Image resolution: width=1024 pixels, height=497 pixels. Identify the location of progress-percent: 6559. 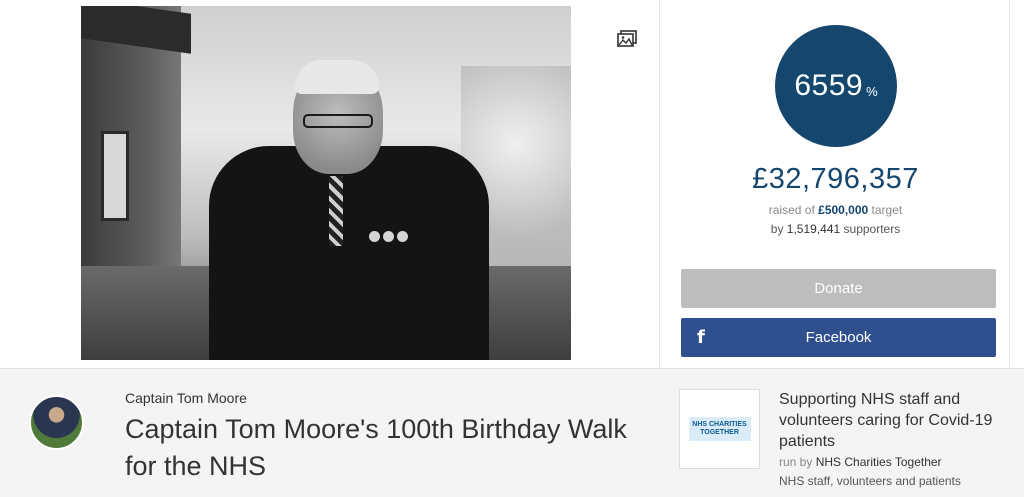
(829, 85).